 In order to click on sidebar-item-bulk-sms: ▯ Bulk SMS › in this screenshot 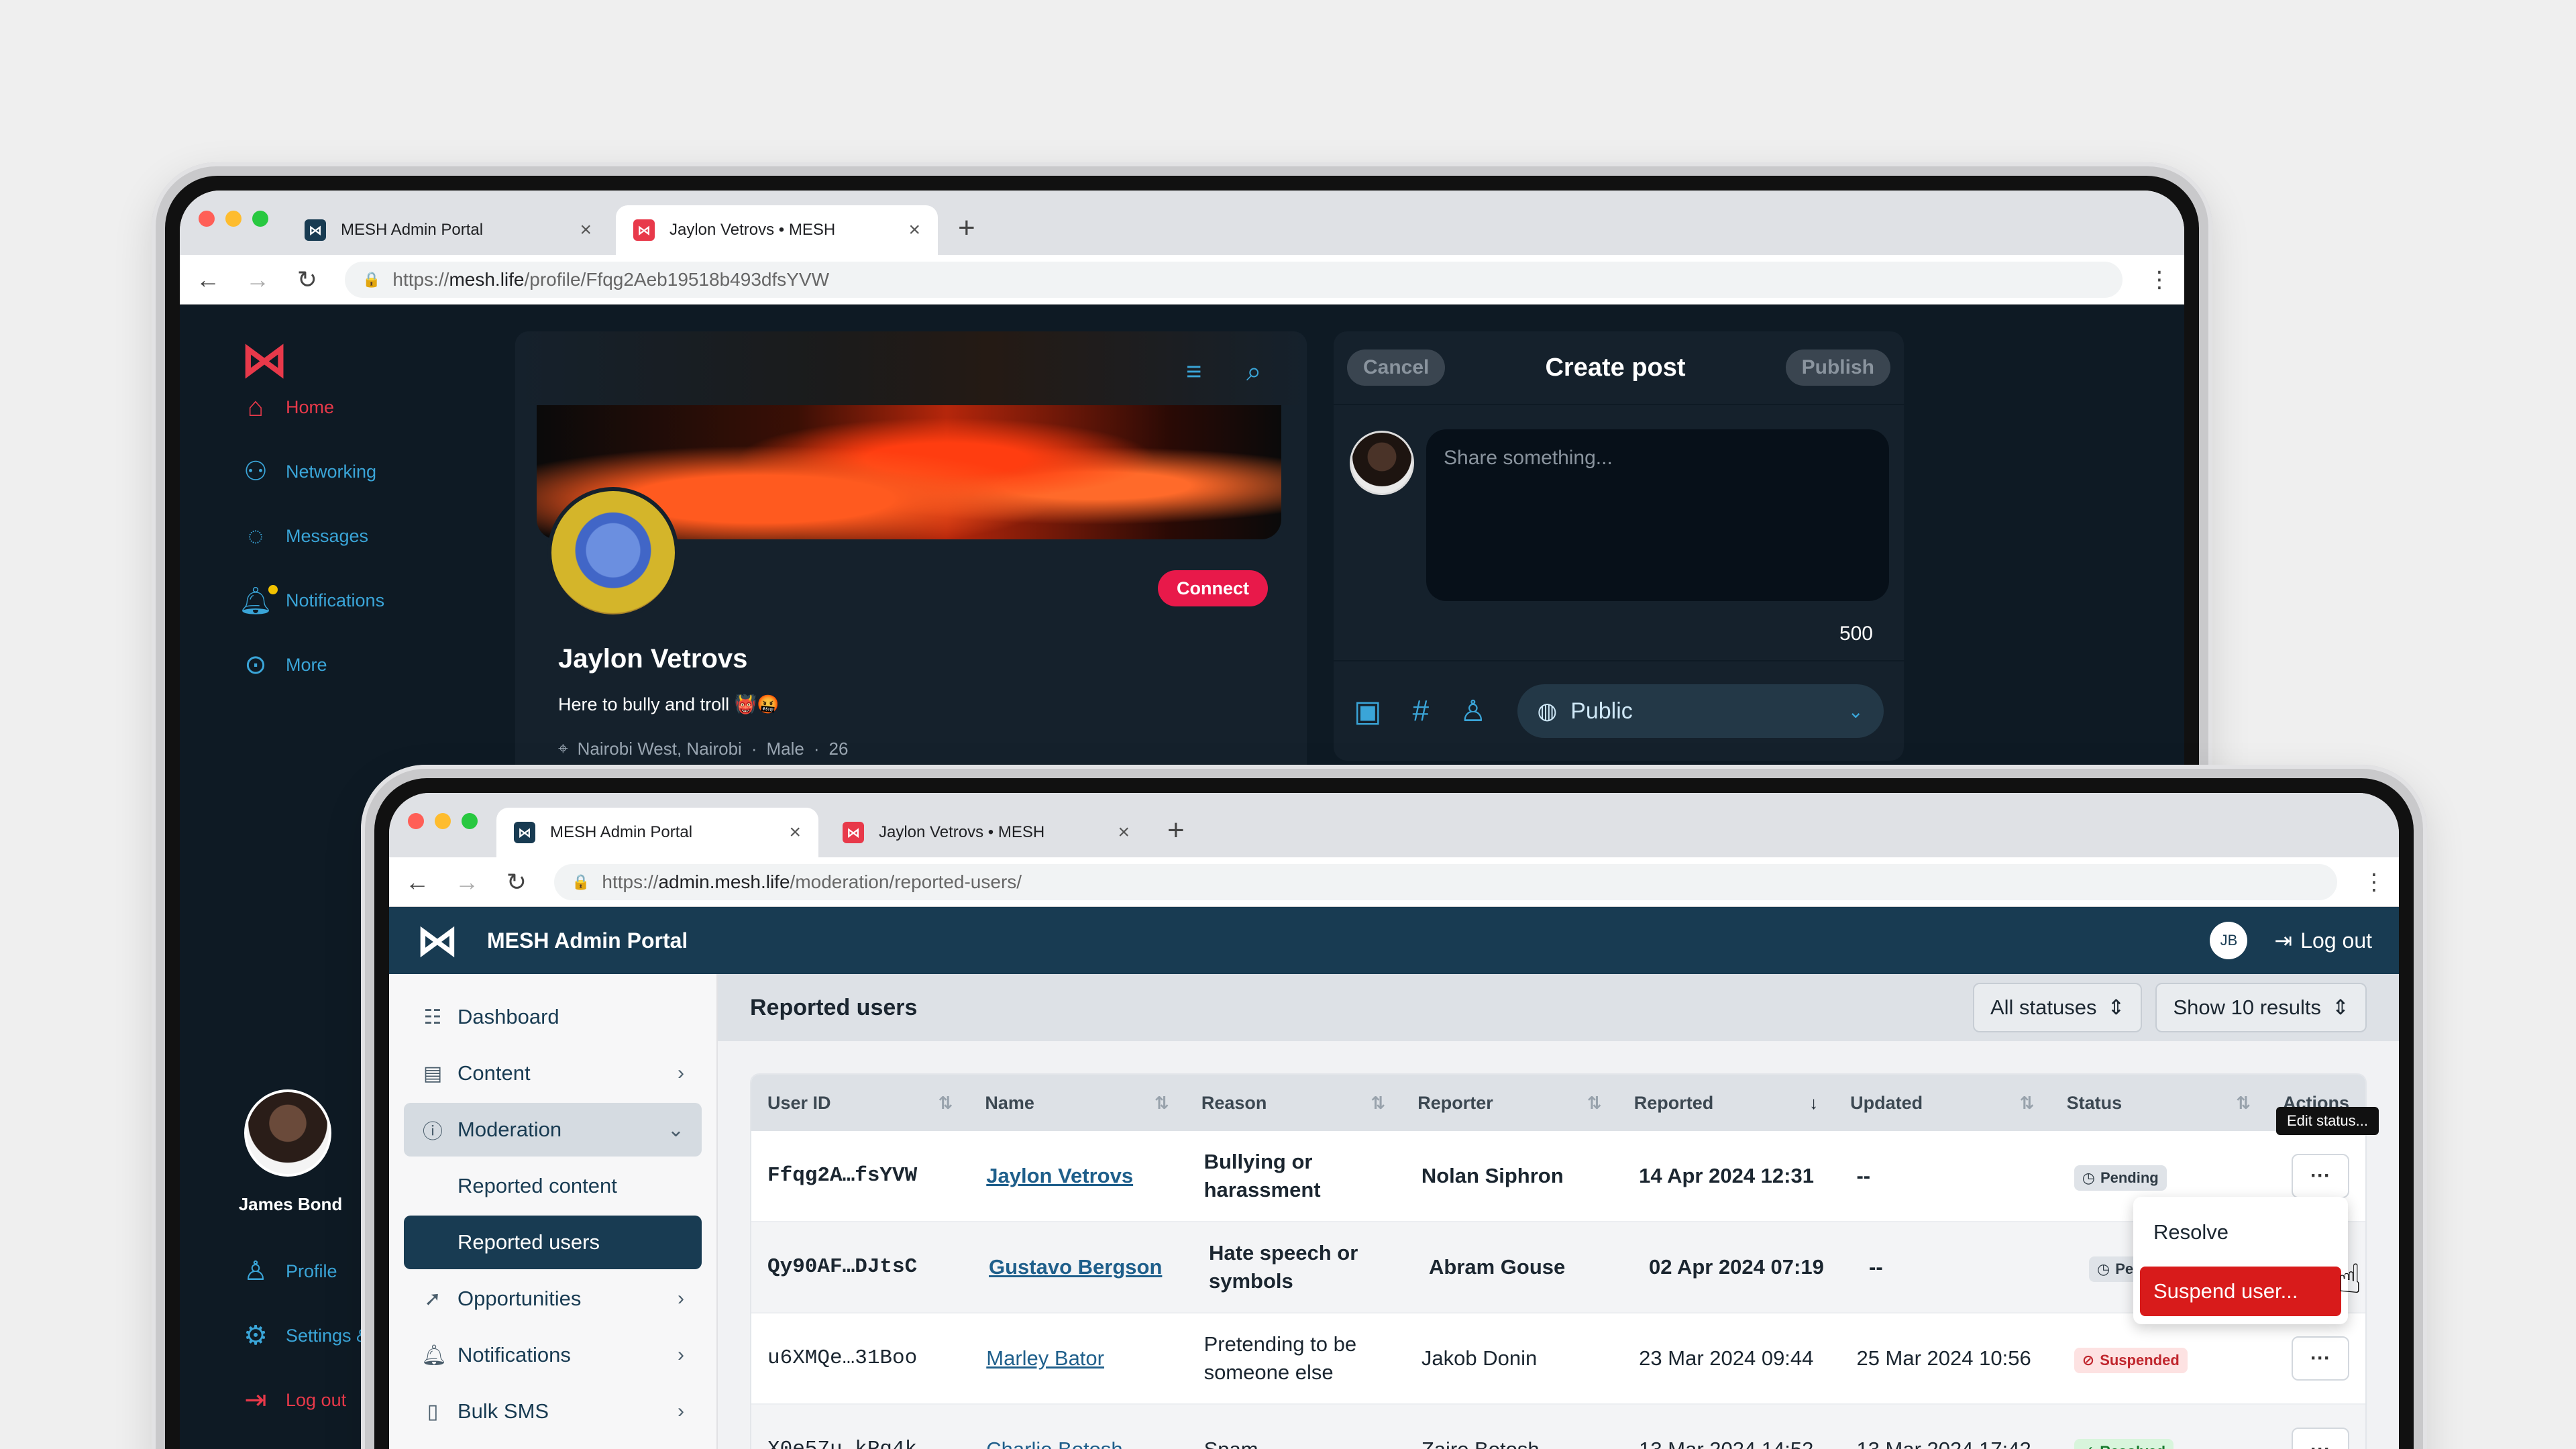, I will do `click(553, 1411)`.